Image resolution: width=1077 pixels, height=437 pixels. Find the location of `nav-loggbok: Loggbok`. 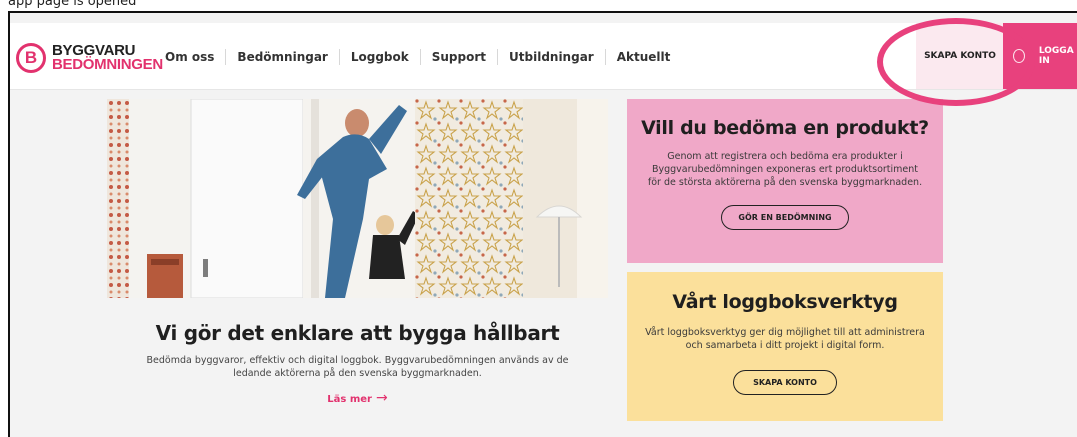

nav-loggbok: Loggbok is located at coordinates (380, 57).